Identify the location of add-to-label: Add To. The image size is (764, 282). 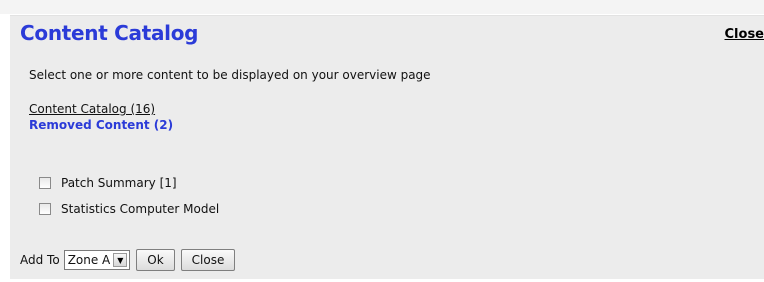
(40, 260).